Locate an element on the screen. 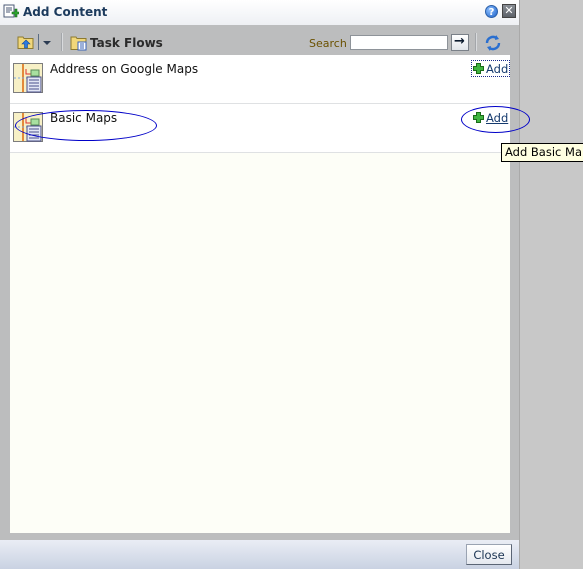 This screenshot has width=583, height=569. tooltip: Add Basic Maps is located at coordinates (542, 152).